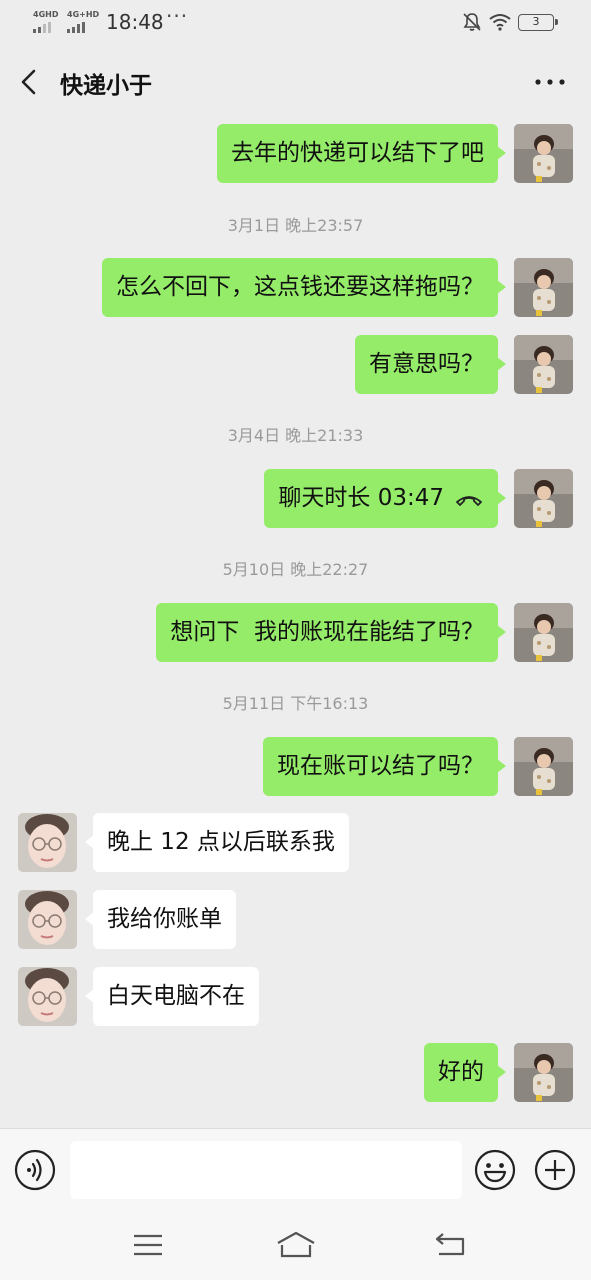 The height and width of the screenshot is (1280, 591). Describe the element at coordinates (450, 1244) in the screenshot. I see `back-icon` at that location.